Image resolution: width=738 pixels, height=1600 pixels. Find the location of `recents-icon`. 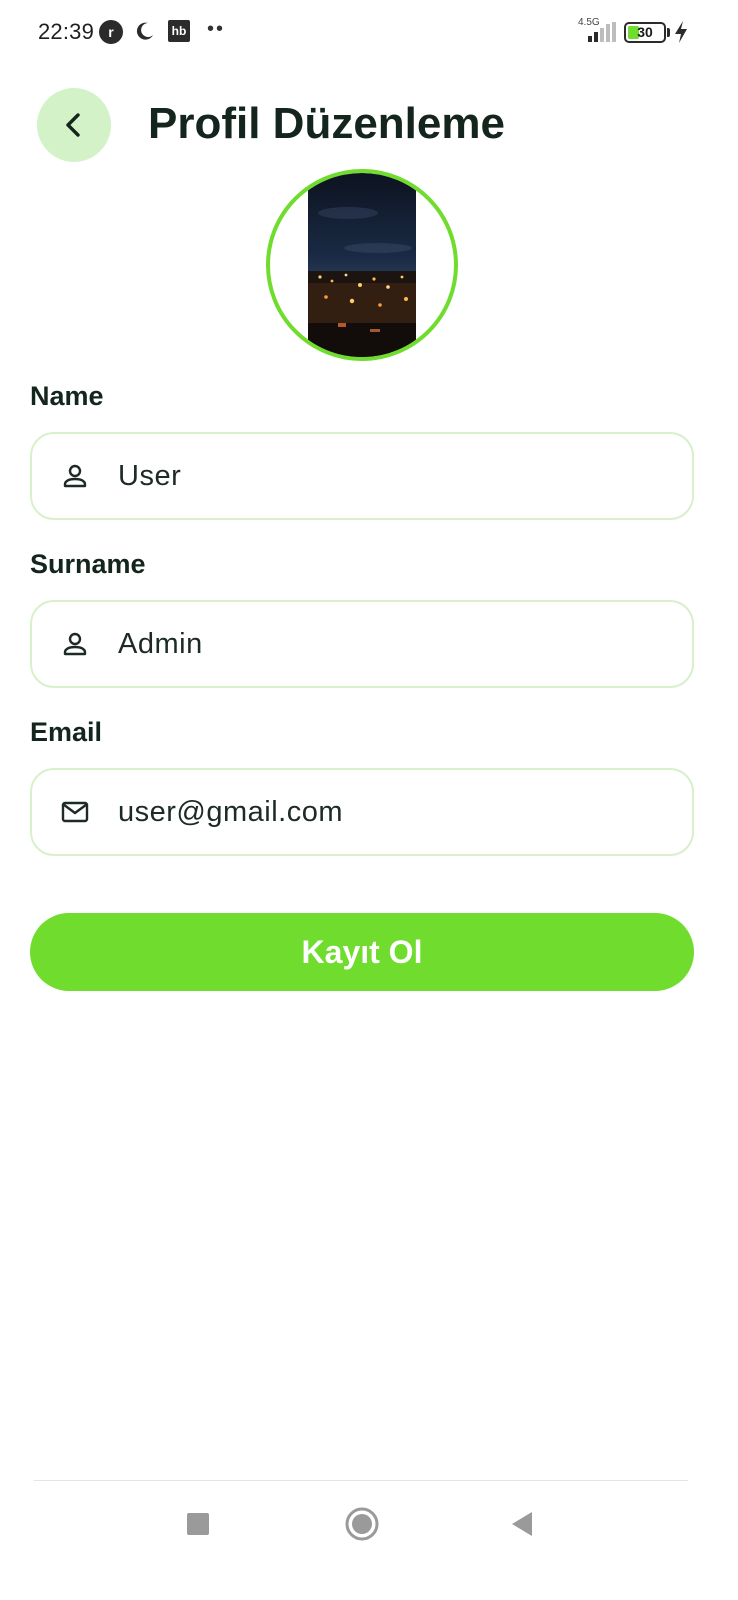

recents-icon is located at coordinates (198, 1524).